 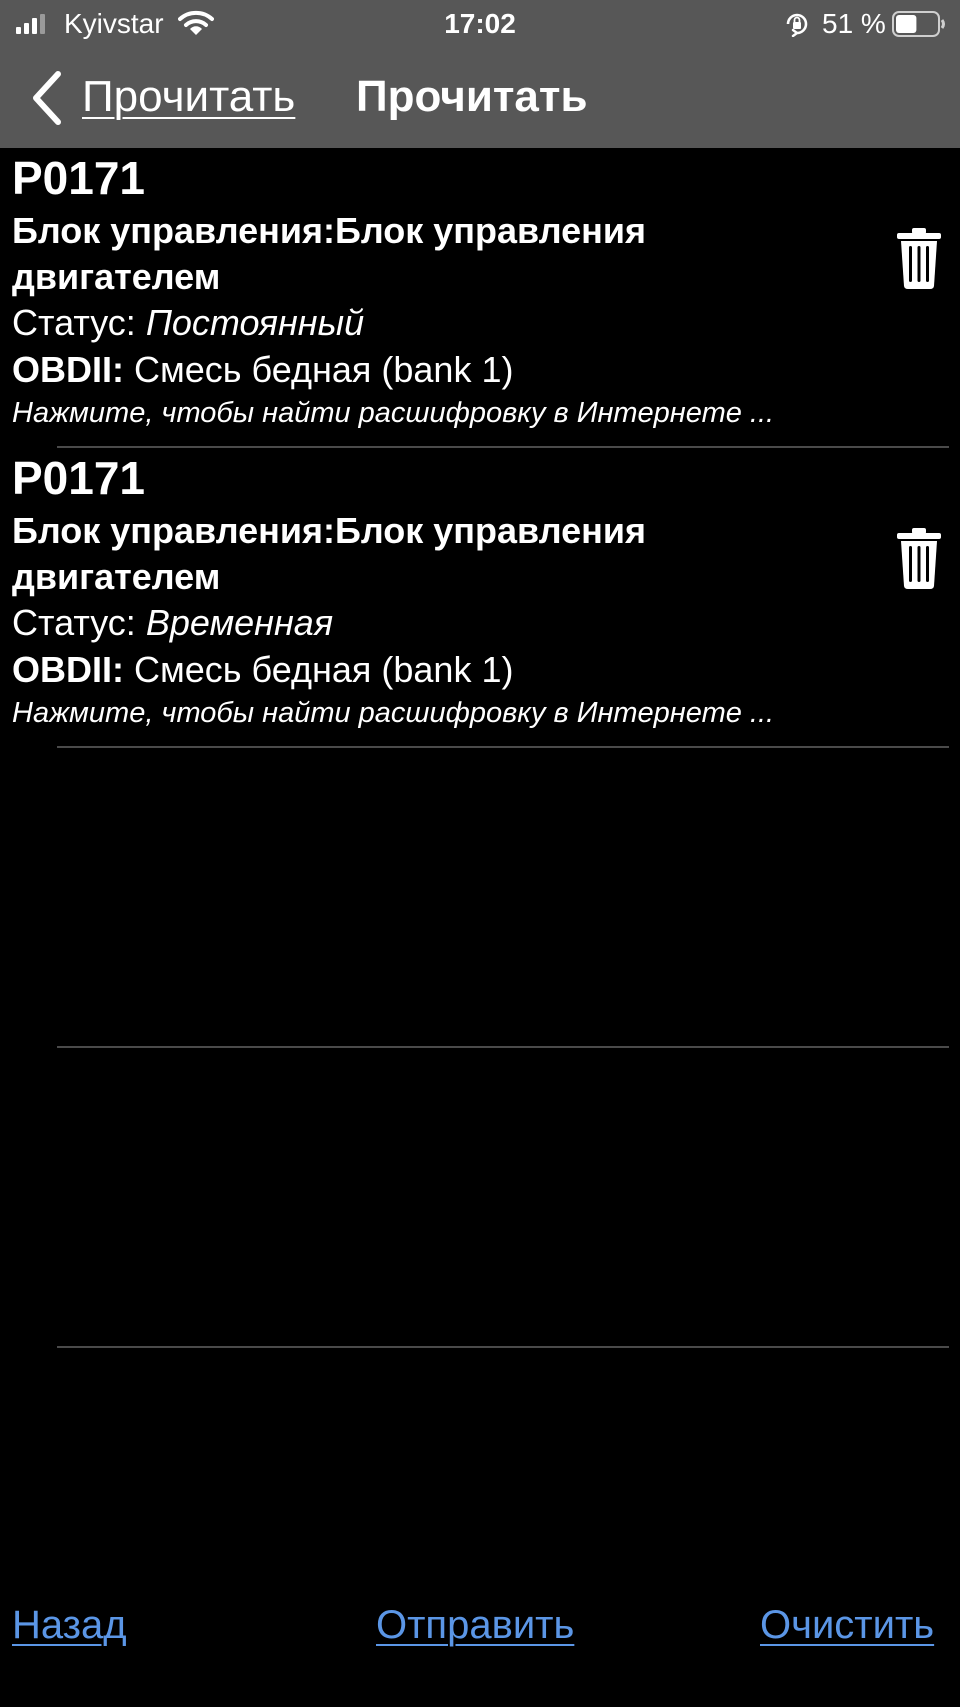 I want to click on send-link: Отправить, so click(x=475, y=1625).